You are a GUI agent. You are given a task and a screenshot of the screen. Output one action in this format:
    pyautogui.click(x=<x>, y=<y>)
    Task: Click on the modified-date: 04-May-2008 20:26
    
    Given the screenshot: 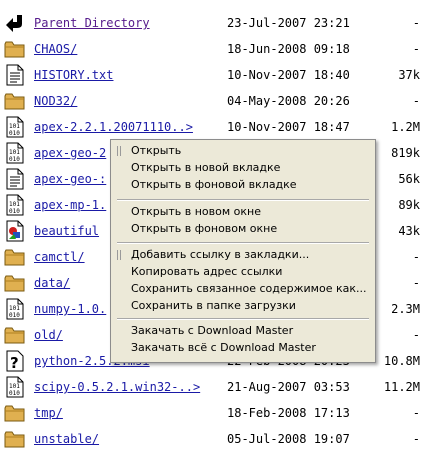 What is the action you would take?
    pyautogui.click(x=288, y=101)
    